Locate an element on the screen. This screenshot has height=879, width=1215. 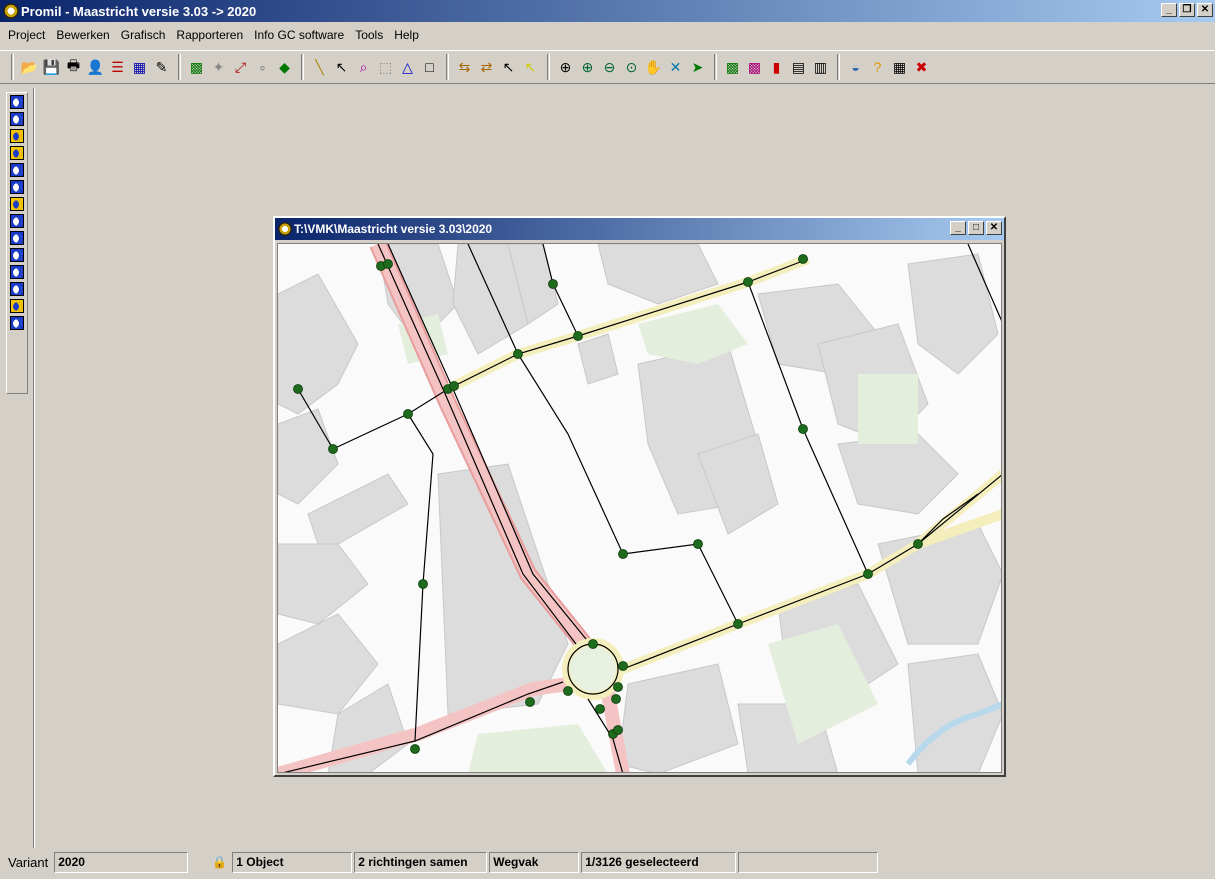
bar-chart-icon: ▮ is located at coordinates (776, 67).